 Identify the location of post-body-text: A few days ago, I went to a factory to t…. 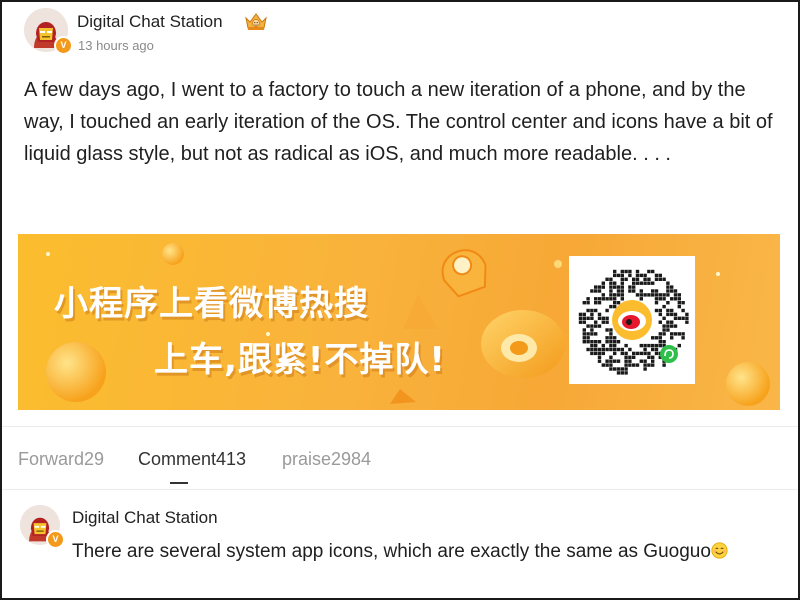
(398, 122).